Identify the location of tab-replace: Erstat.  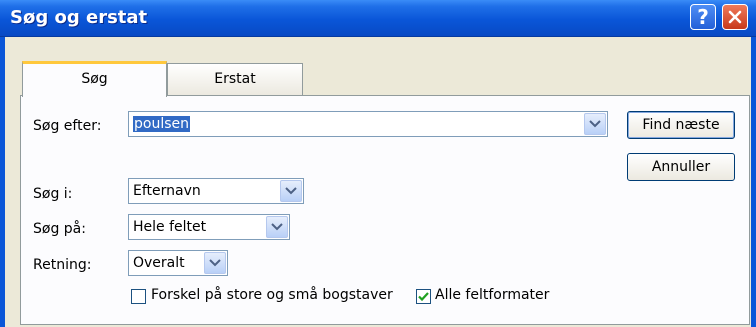
(235, 79).